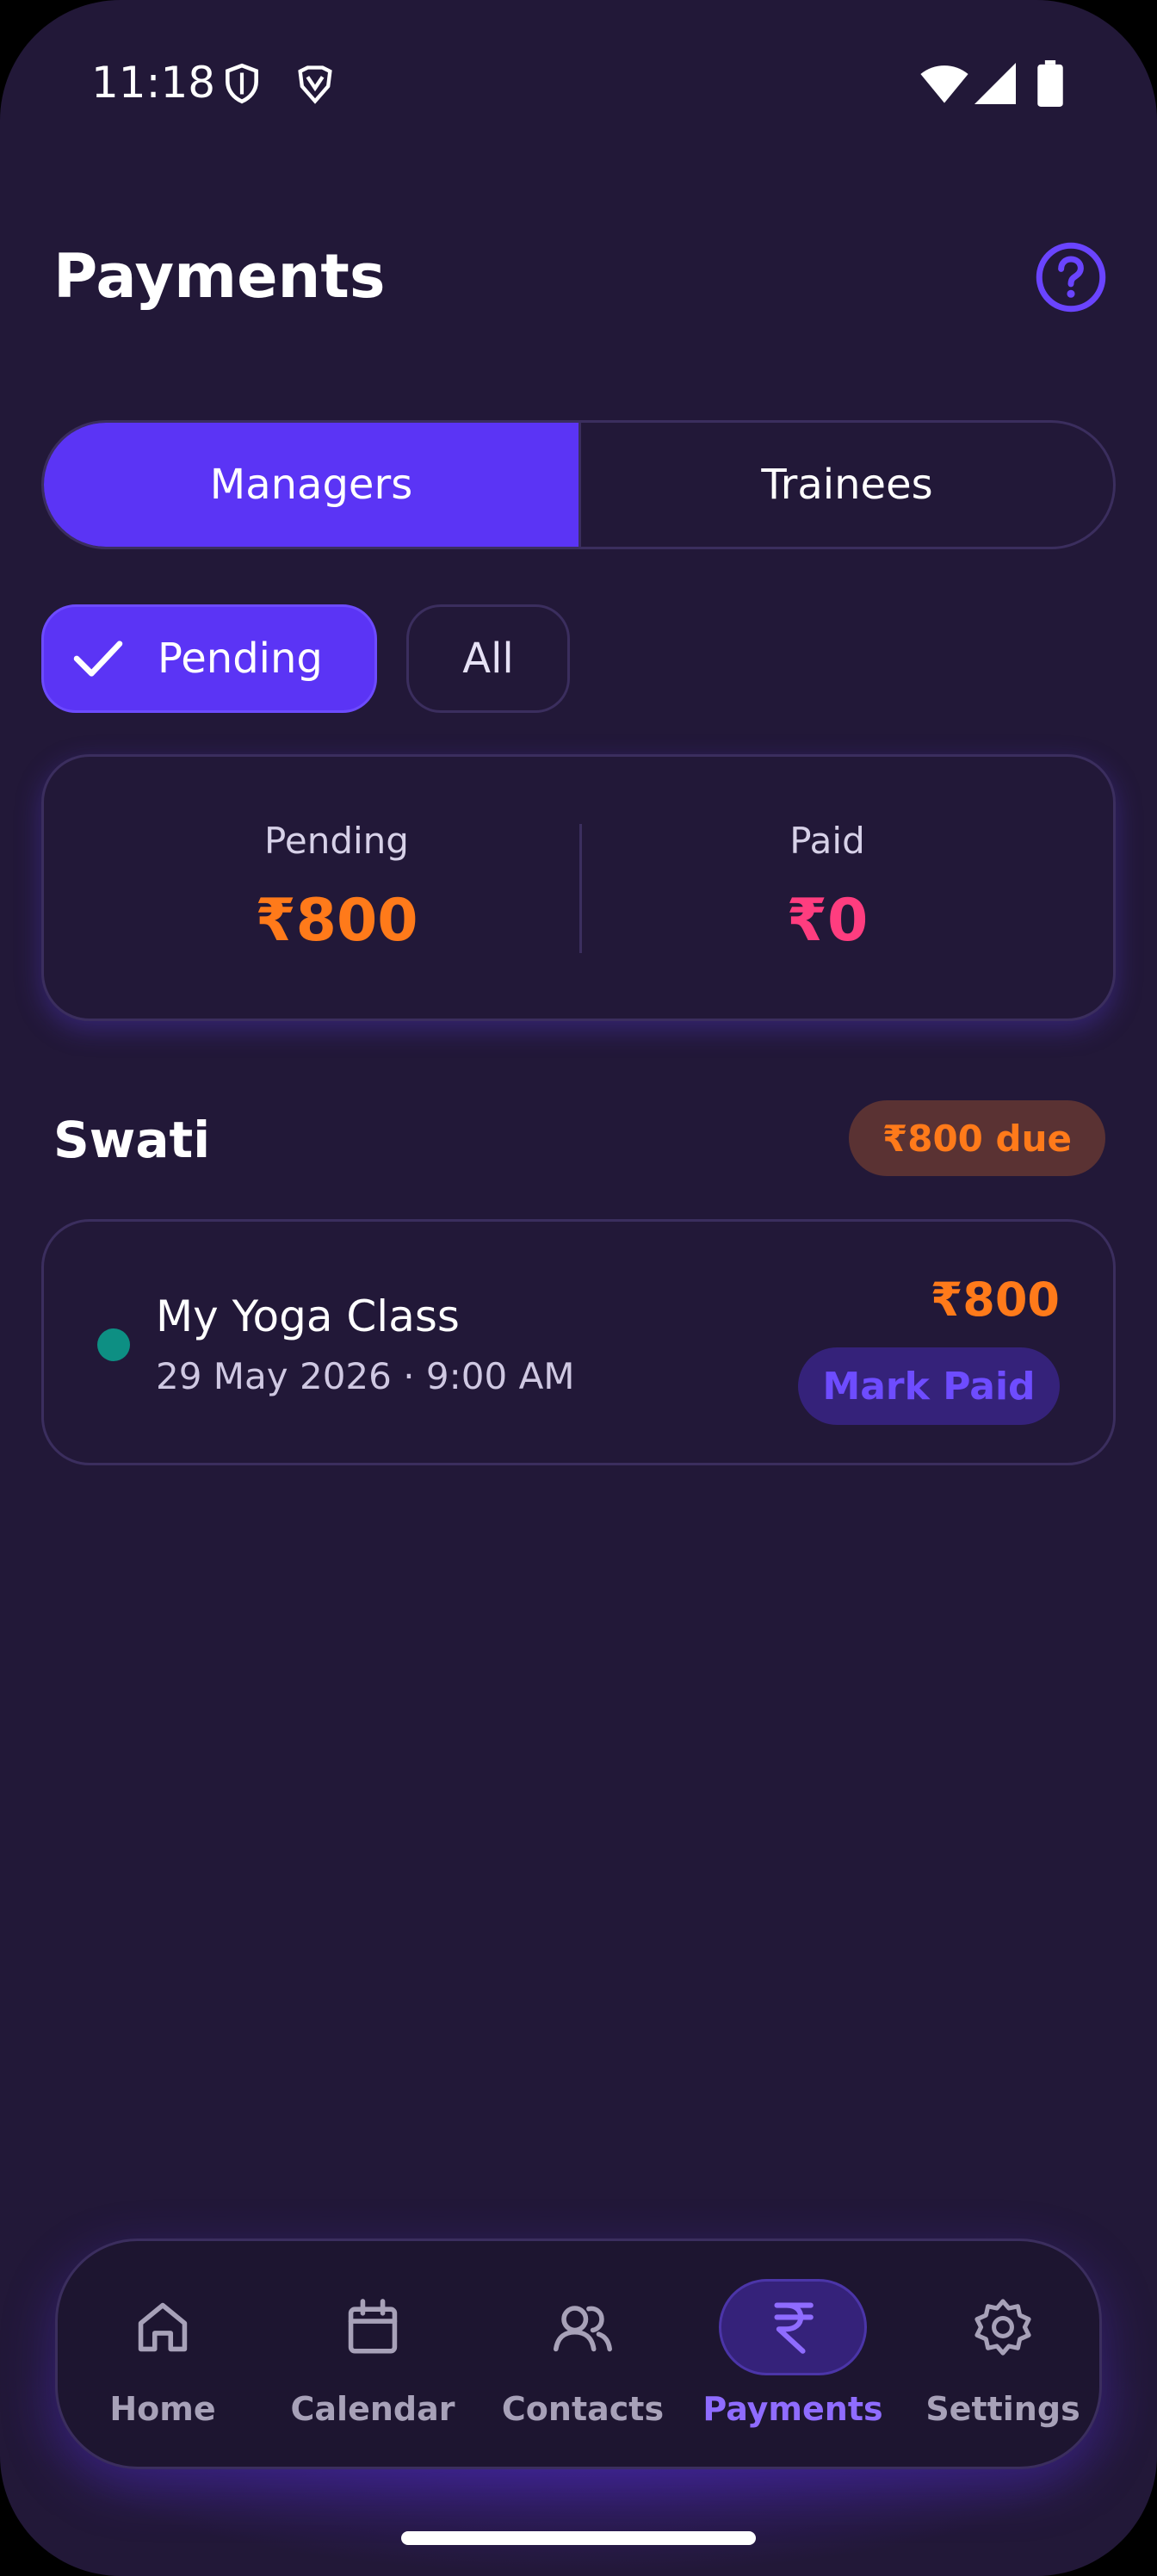  What do you see at coordinates (337, 841) in the screenshot?
I see `pending-label: Pending` at bounding box center [337, 841].